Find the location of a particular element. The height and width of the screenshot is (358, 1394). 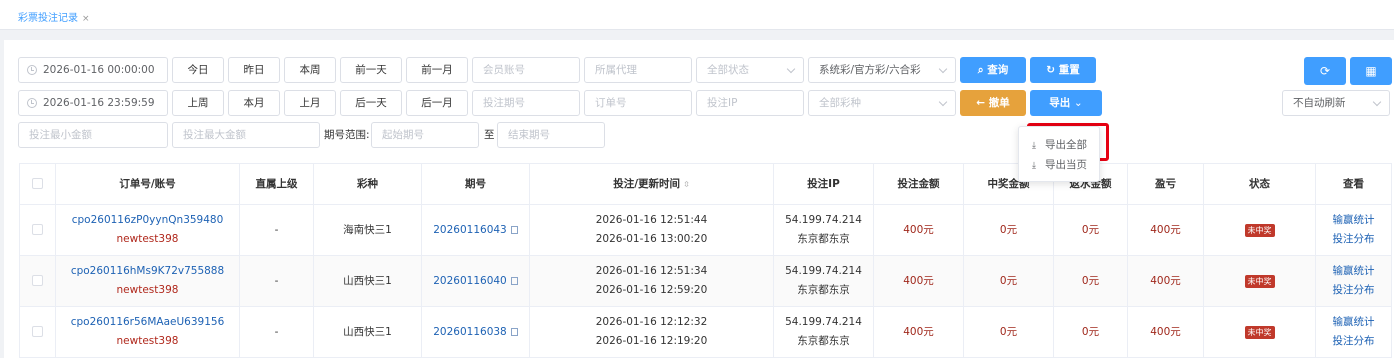

issue-input: 投注期号 is located at coordinates (526, 103).